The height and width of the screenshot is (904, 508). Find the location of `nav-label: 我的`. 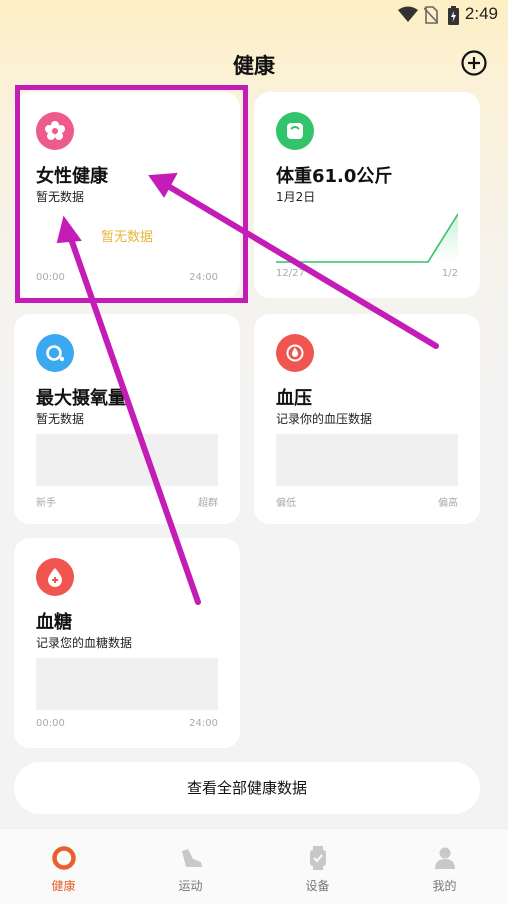

nav-label: 我的 is located at coordinates (444, 886).